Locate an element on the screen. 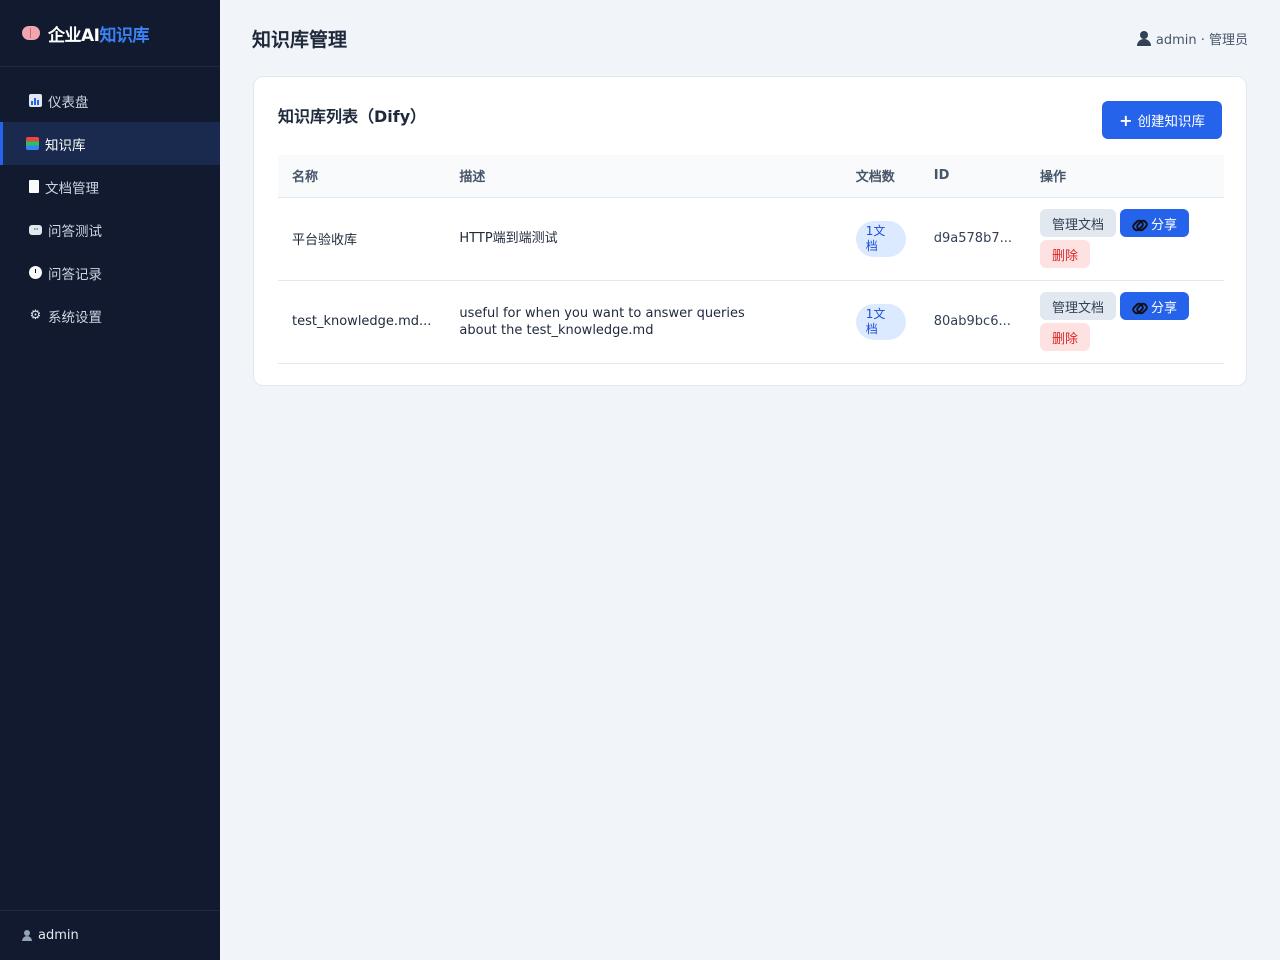 This screenshot has width=1280, height=960. page-header: 知识库管理 admin · 管理员 is located at coordinates (750, 38).